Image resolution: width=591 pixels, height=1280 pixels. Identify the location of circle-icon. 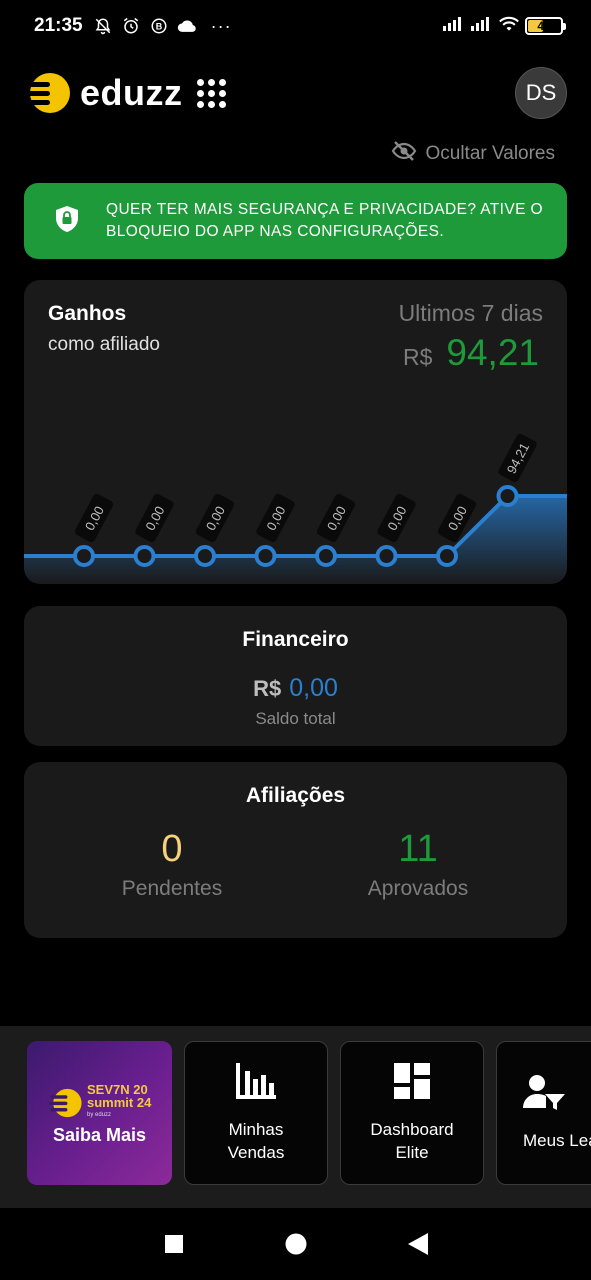
(295, 1244).